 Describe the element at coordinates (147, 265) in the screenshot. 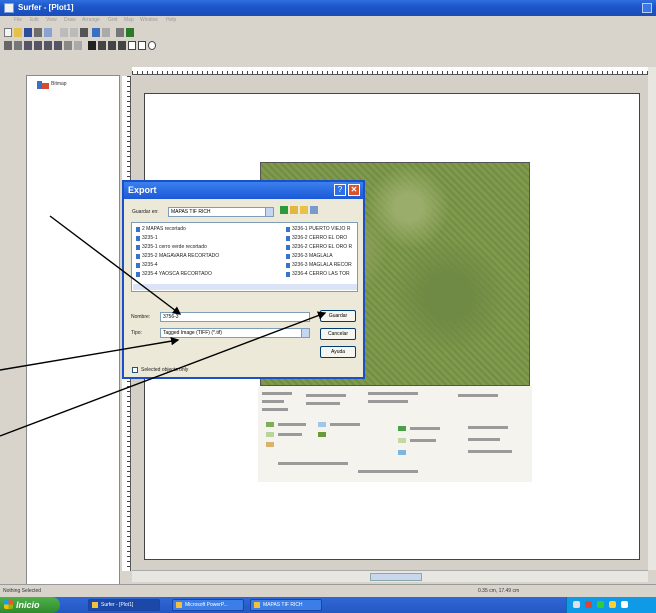

I see `file-item: 3235-4` at that location.